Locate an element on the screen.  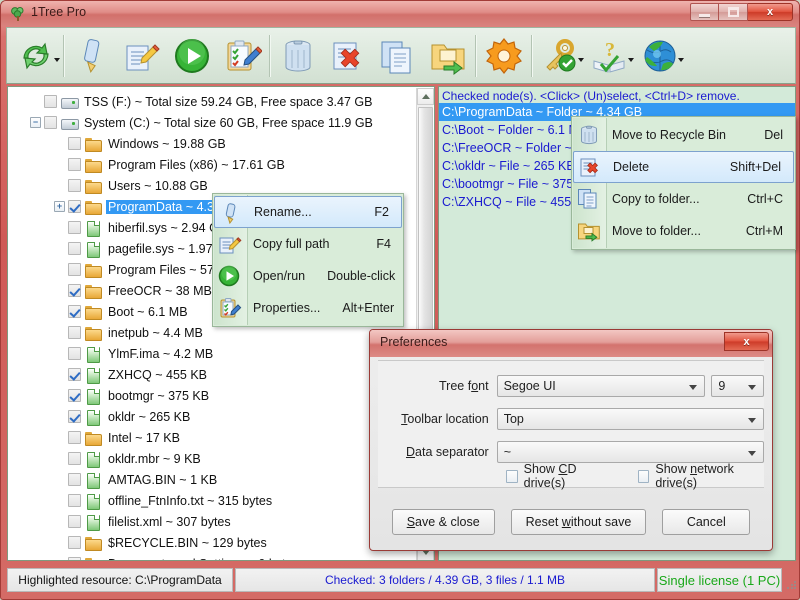
properties-button is located at coordinates (242, 56).